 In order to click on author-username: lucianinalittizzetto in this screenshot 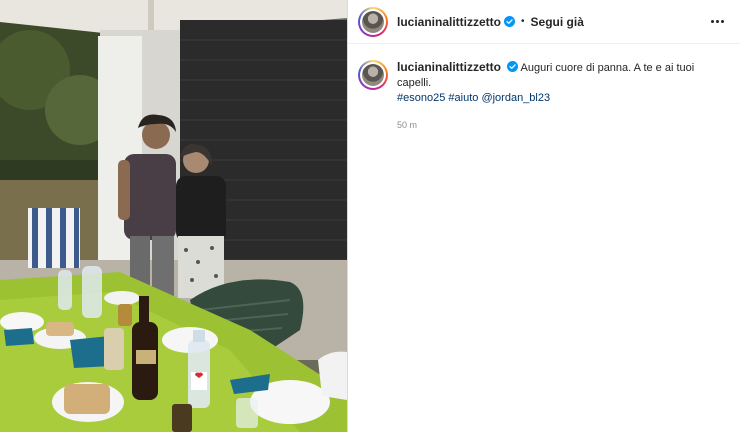, I will do `click(449, 22)`.